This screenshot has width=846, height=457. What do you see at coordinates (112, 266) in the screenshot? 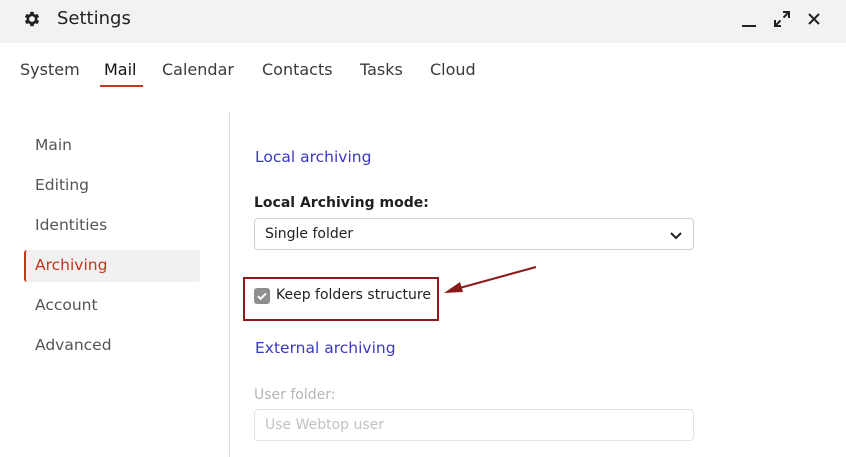
I see `sidebar-item-archiving: Archiving` at bounding box center [112, 266].